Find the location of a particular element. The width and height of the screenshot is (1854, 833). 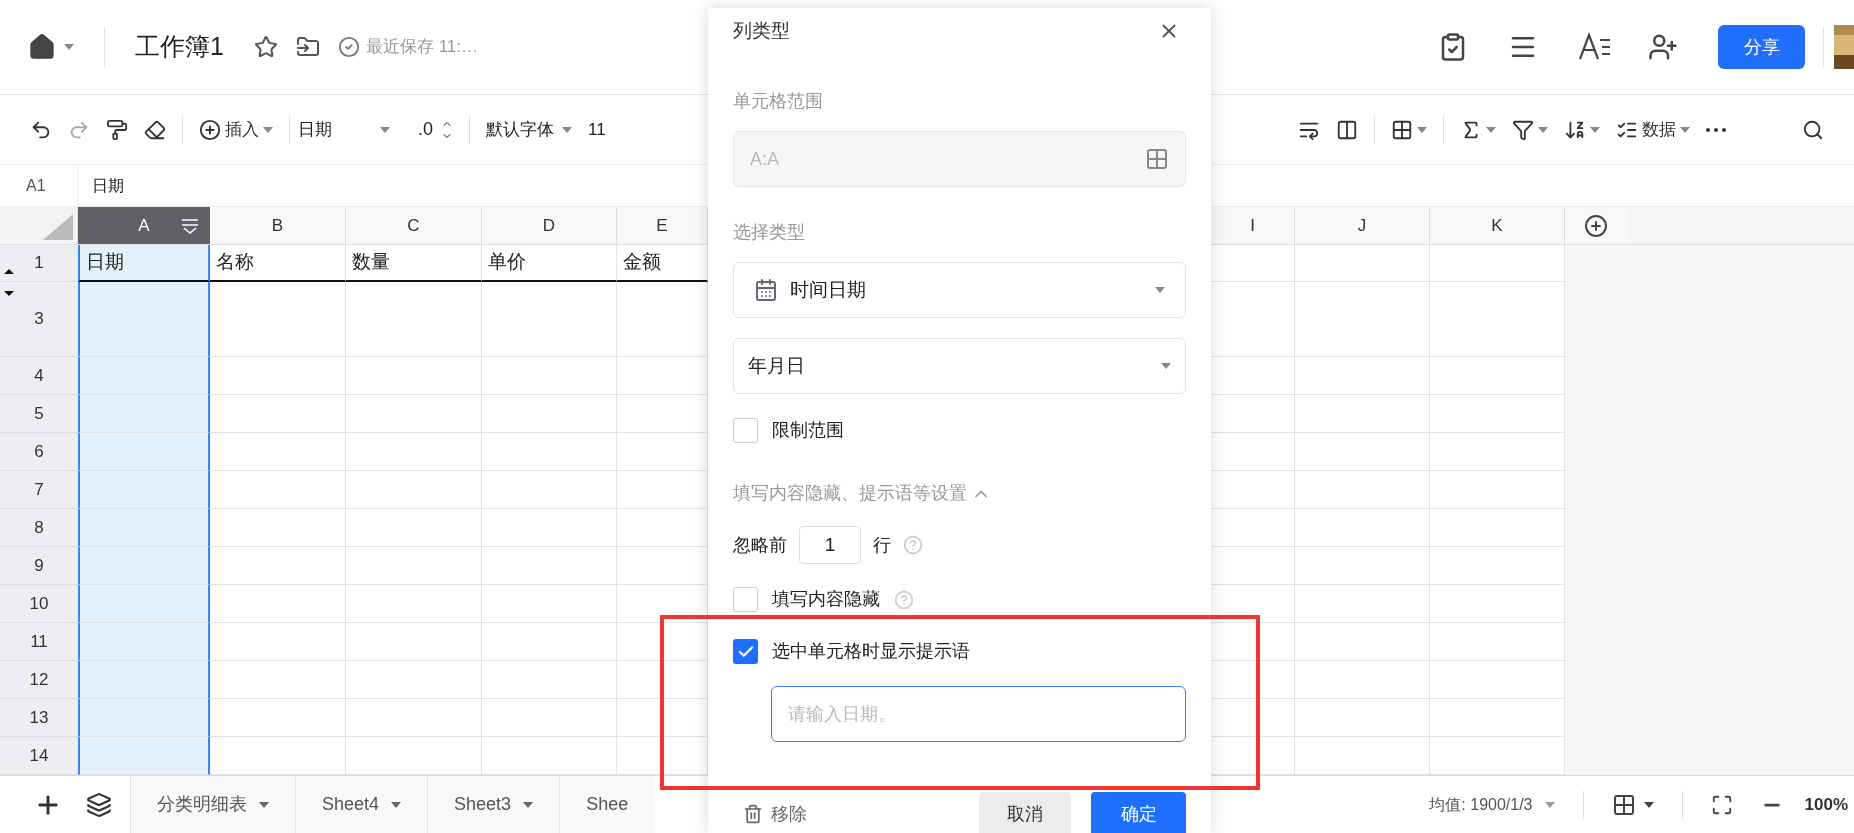

document-title: 工作簿1 is located at coordinates (179, 47).